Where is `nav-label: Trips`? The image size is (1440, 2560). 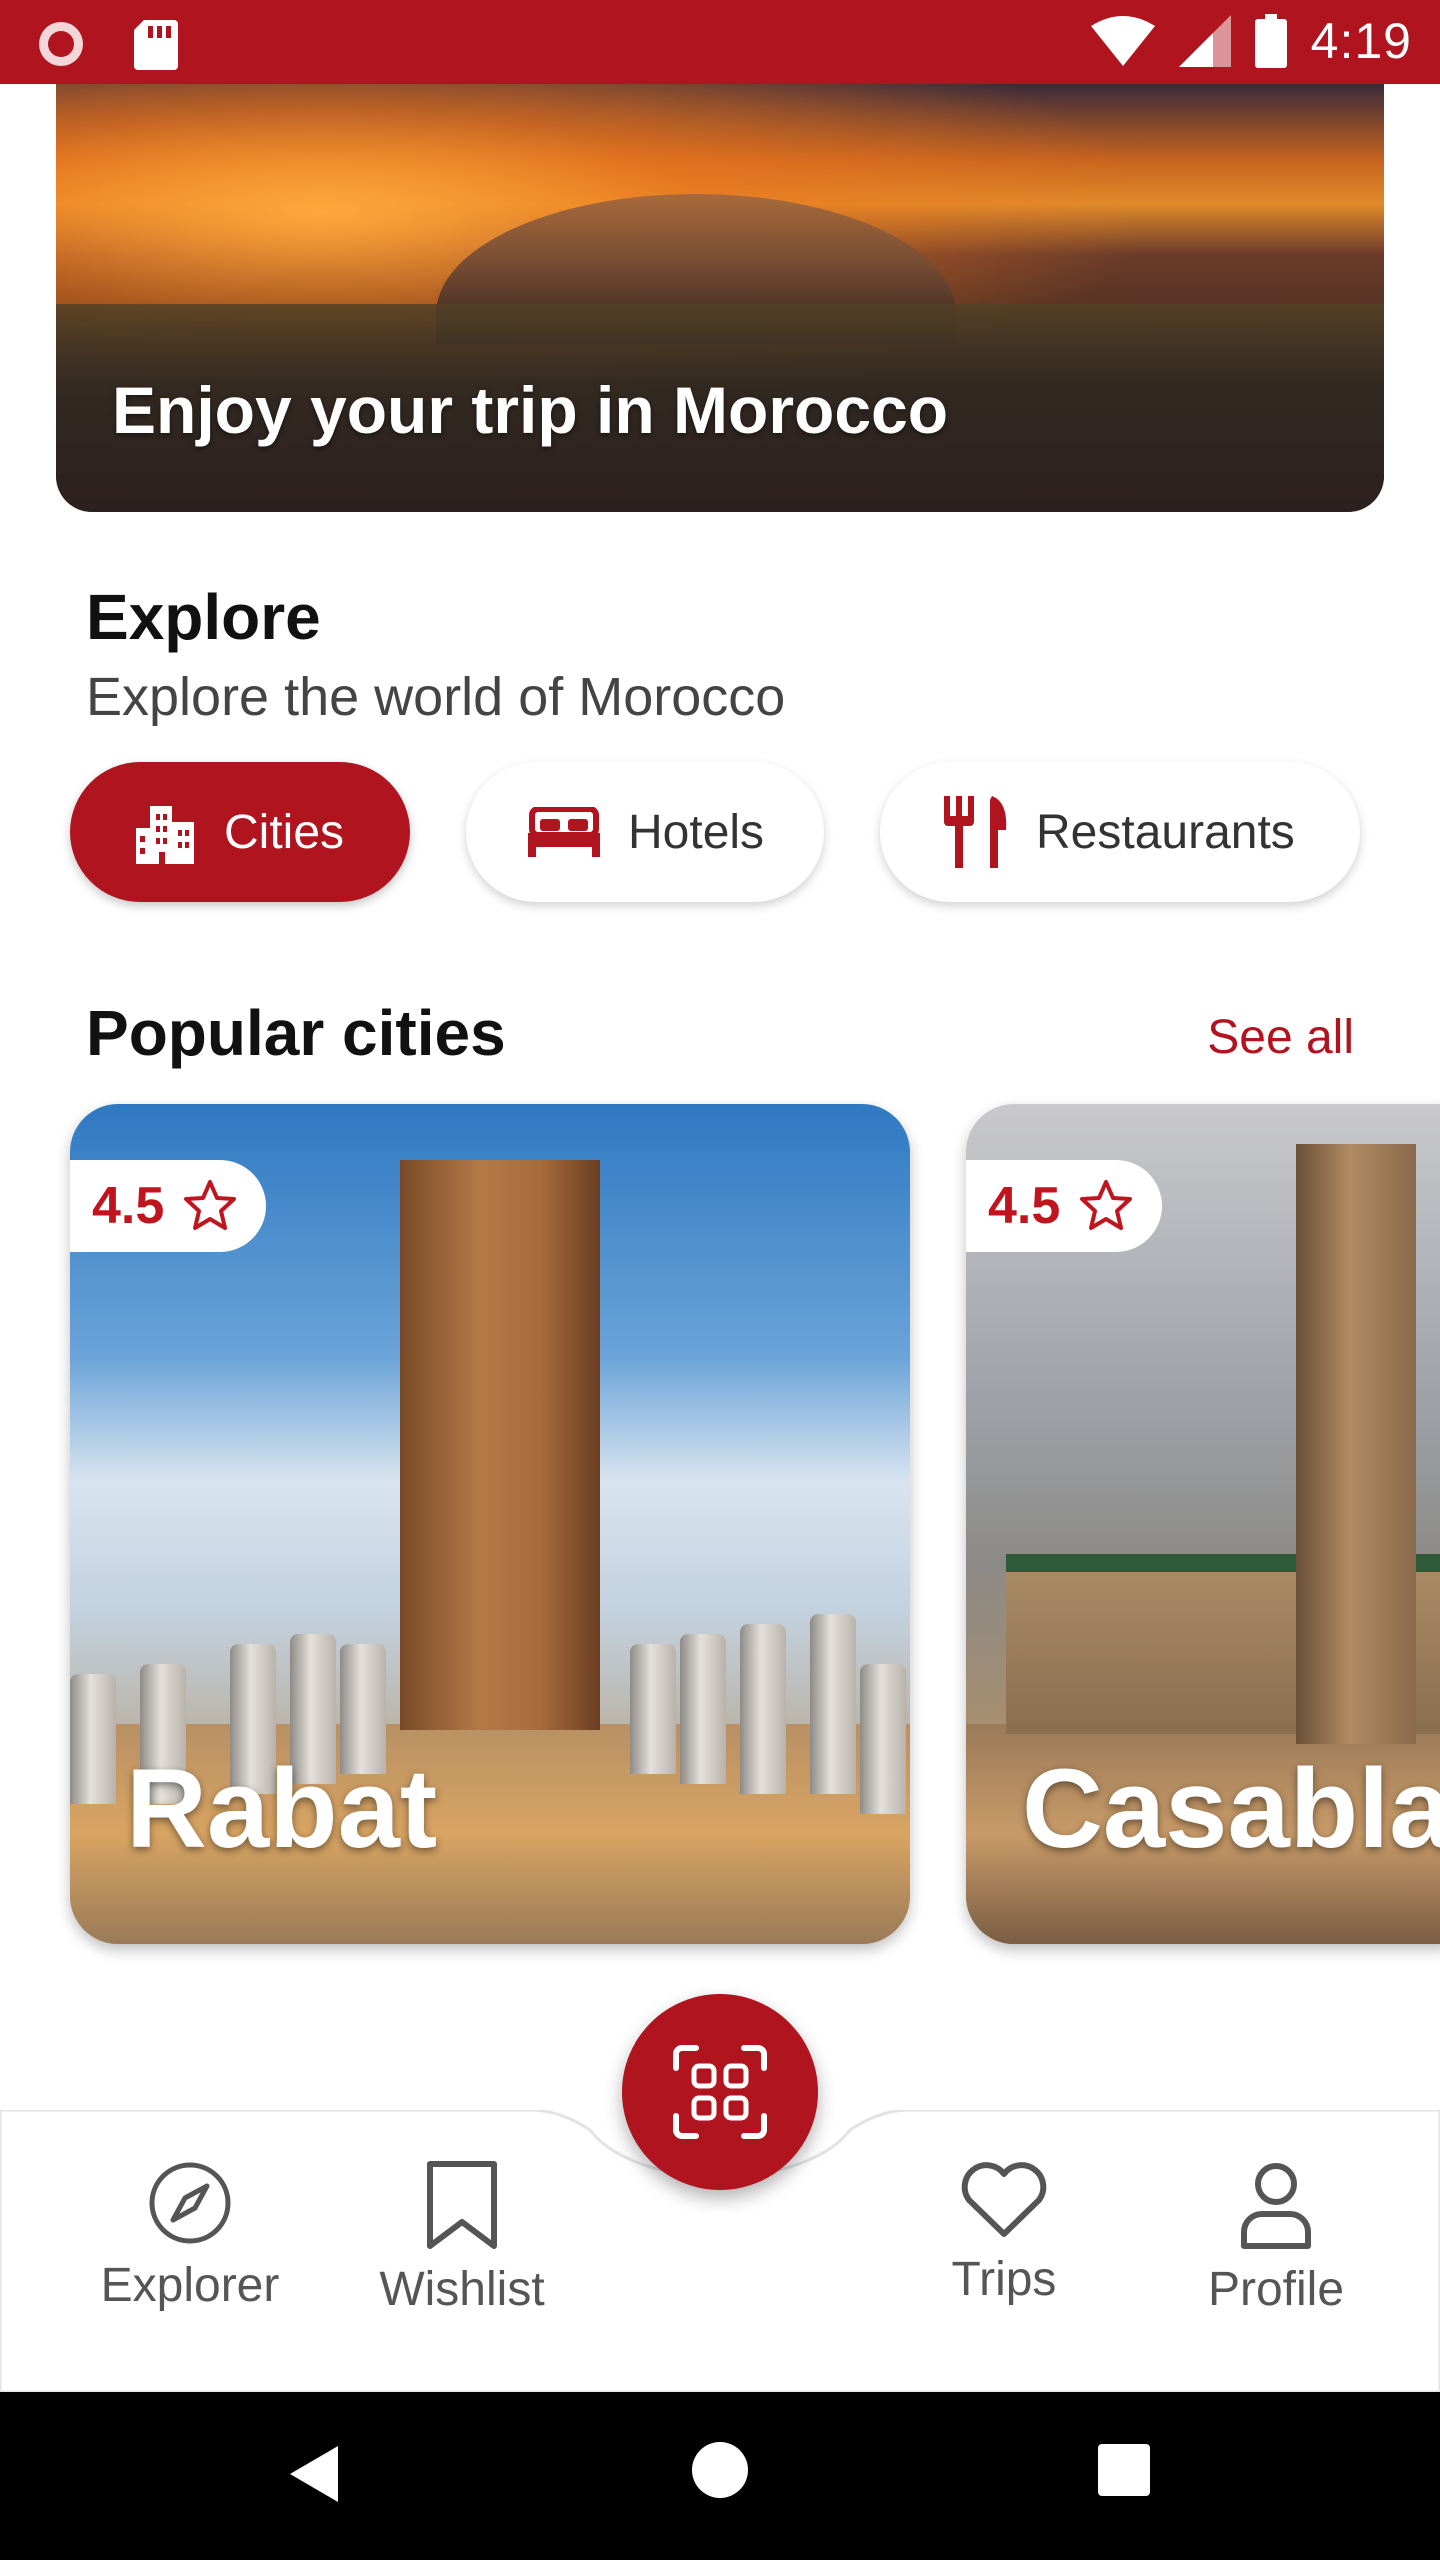
nav-label: Trips is located at coordinates (1004, 2279).